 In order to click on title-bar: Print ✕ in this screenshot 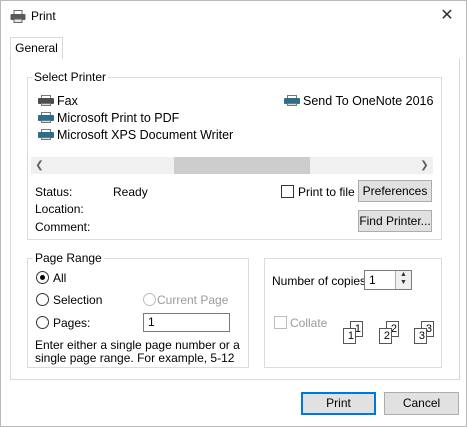, I will do `click(233, 16)`.